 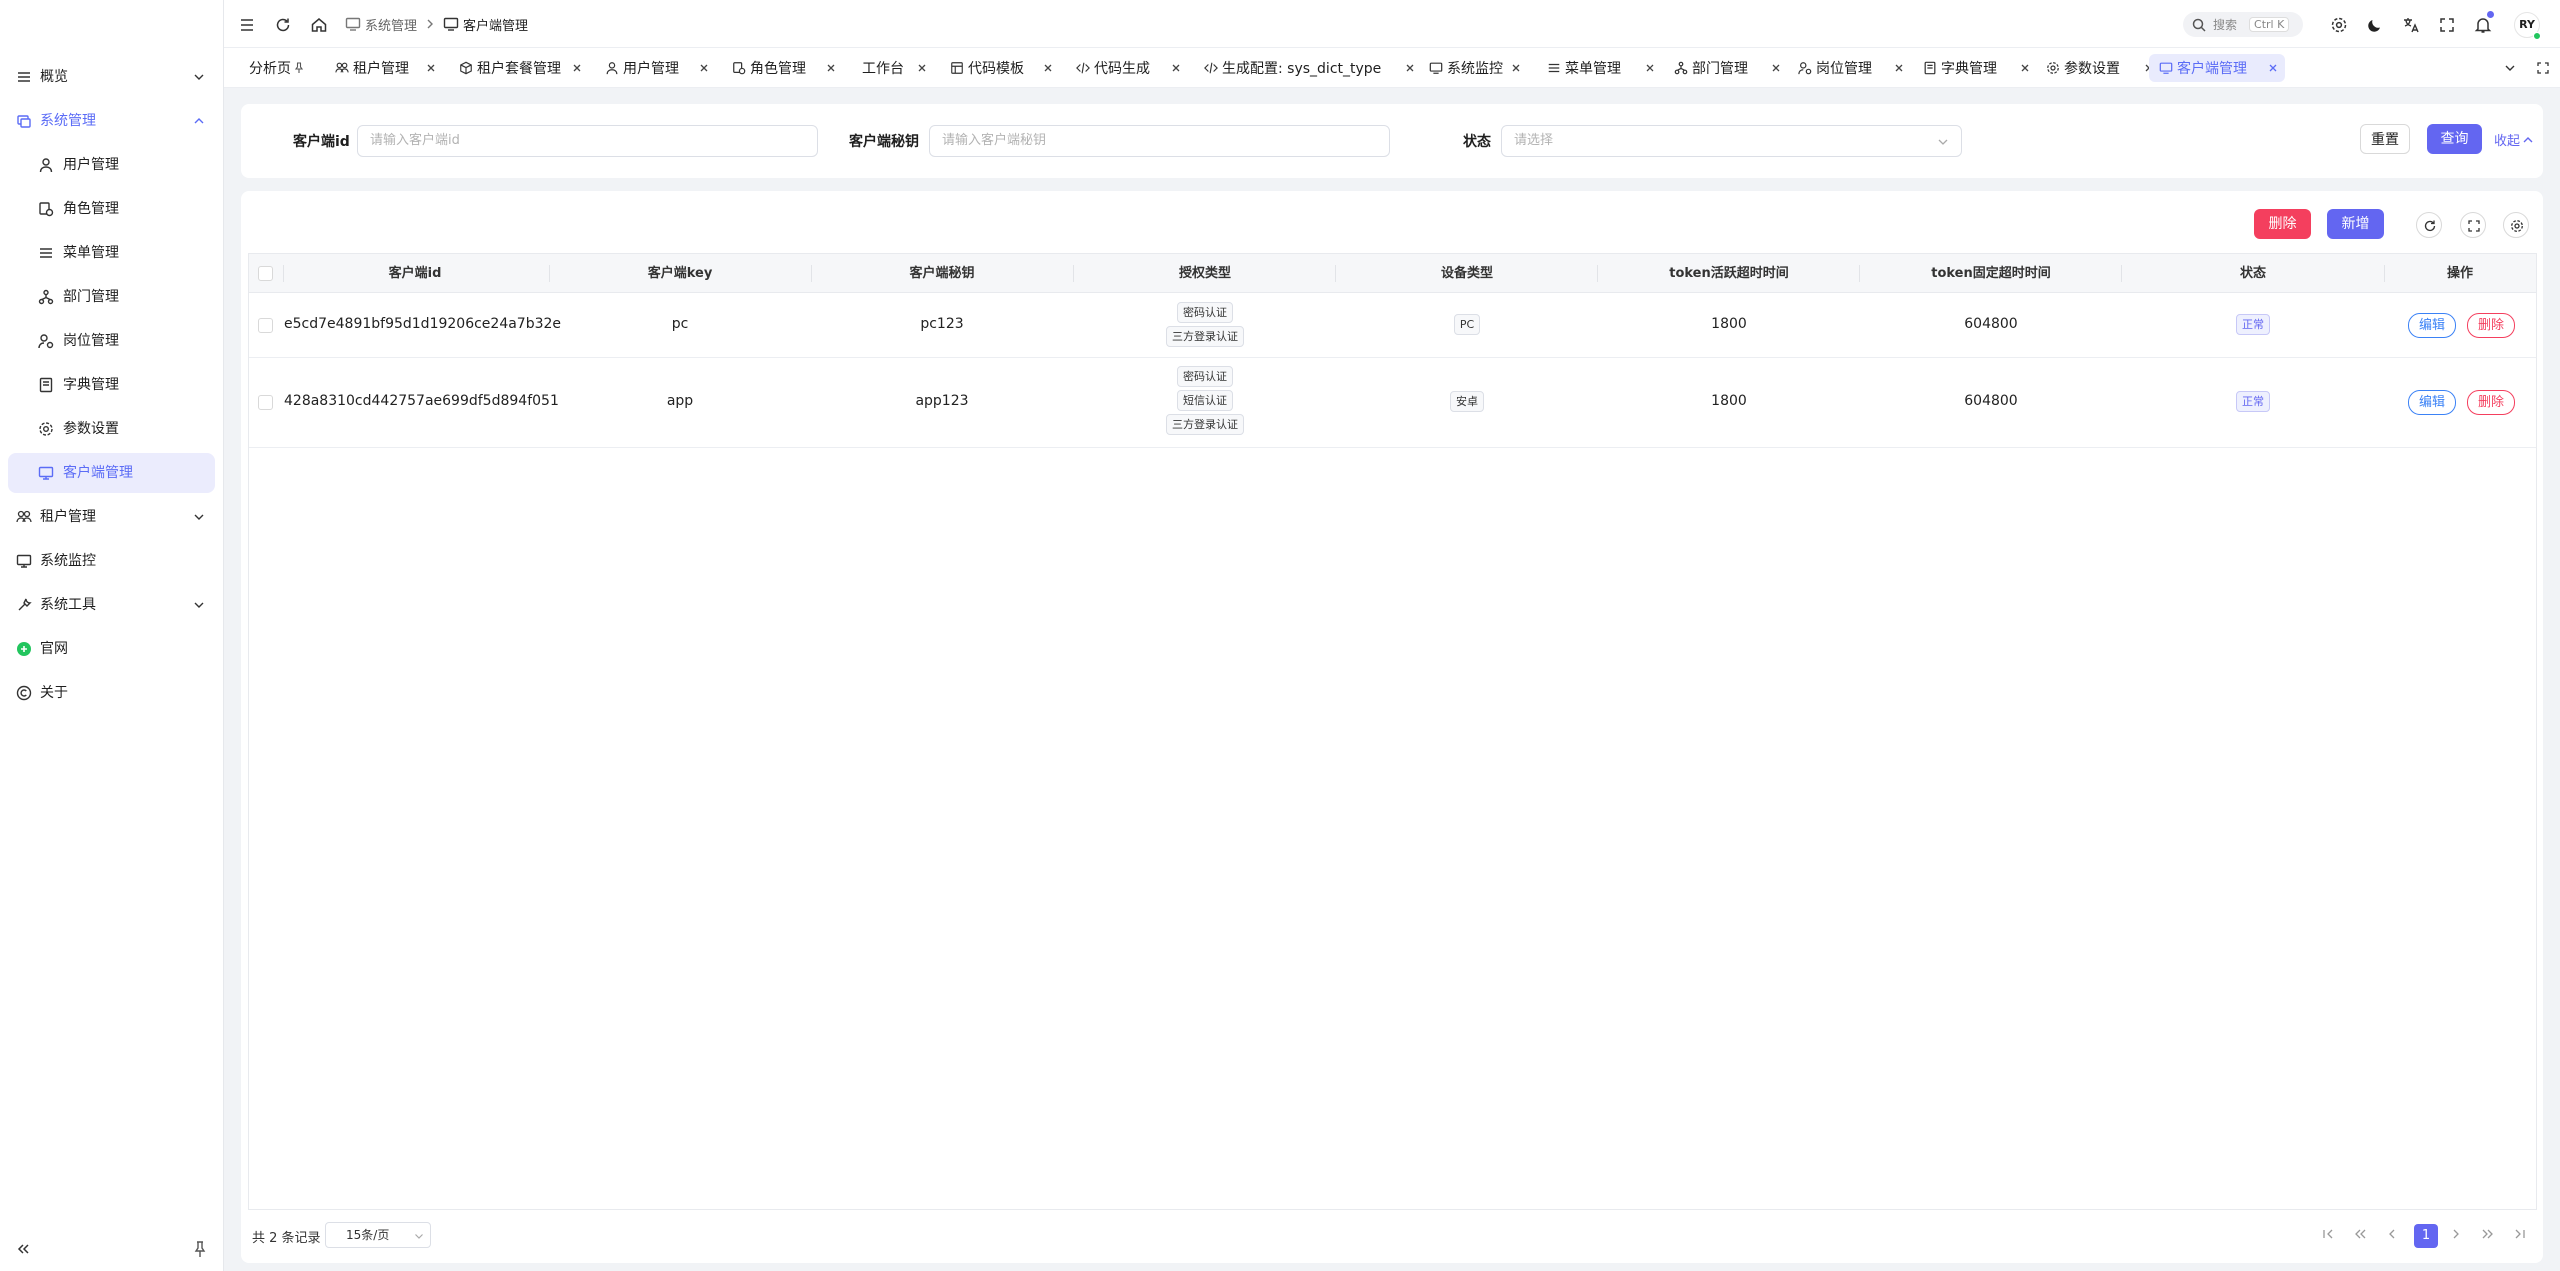 What do you see at coordinates (2520, 1234) in the screenshot?
I see `last-page-icon` at bounding box center [2520, 1234].